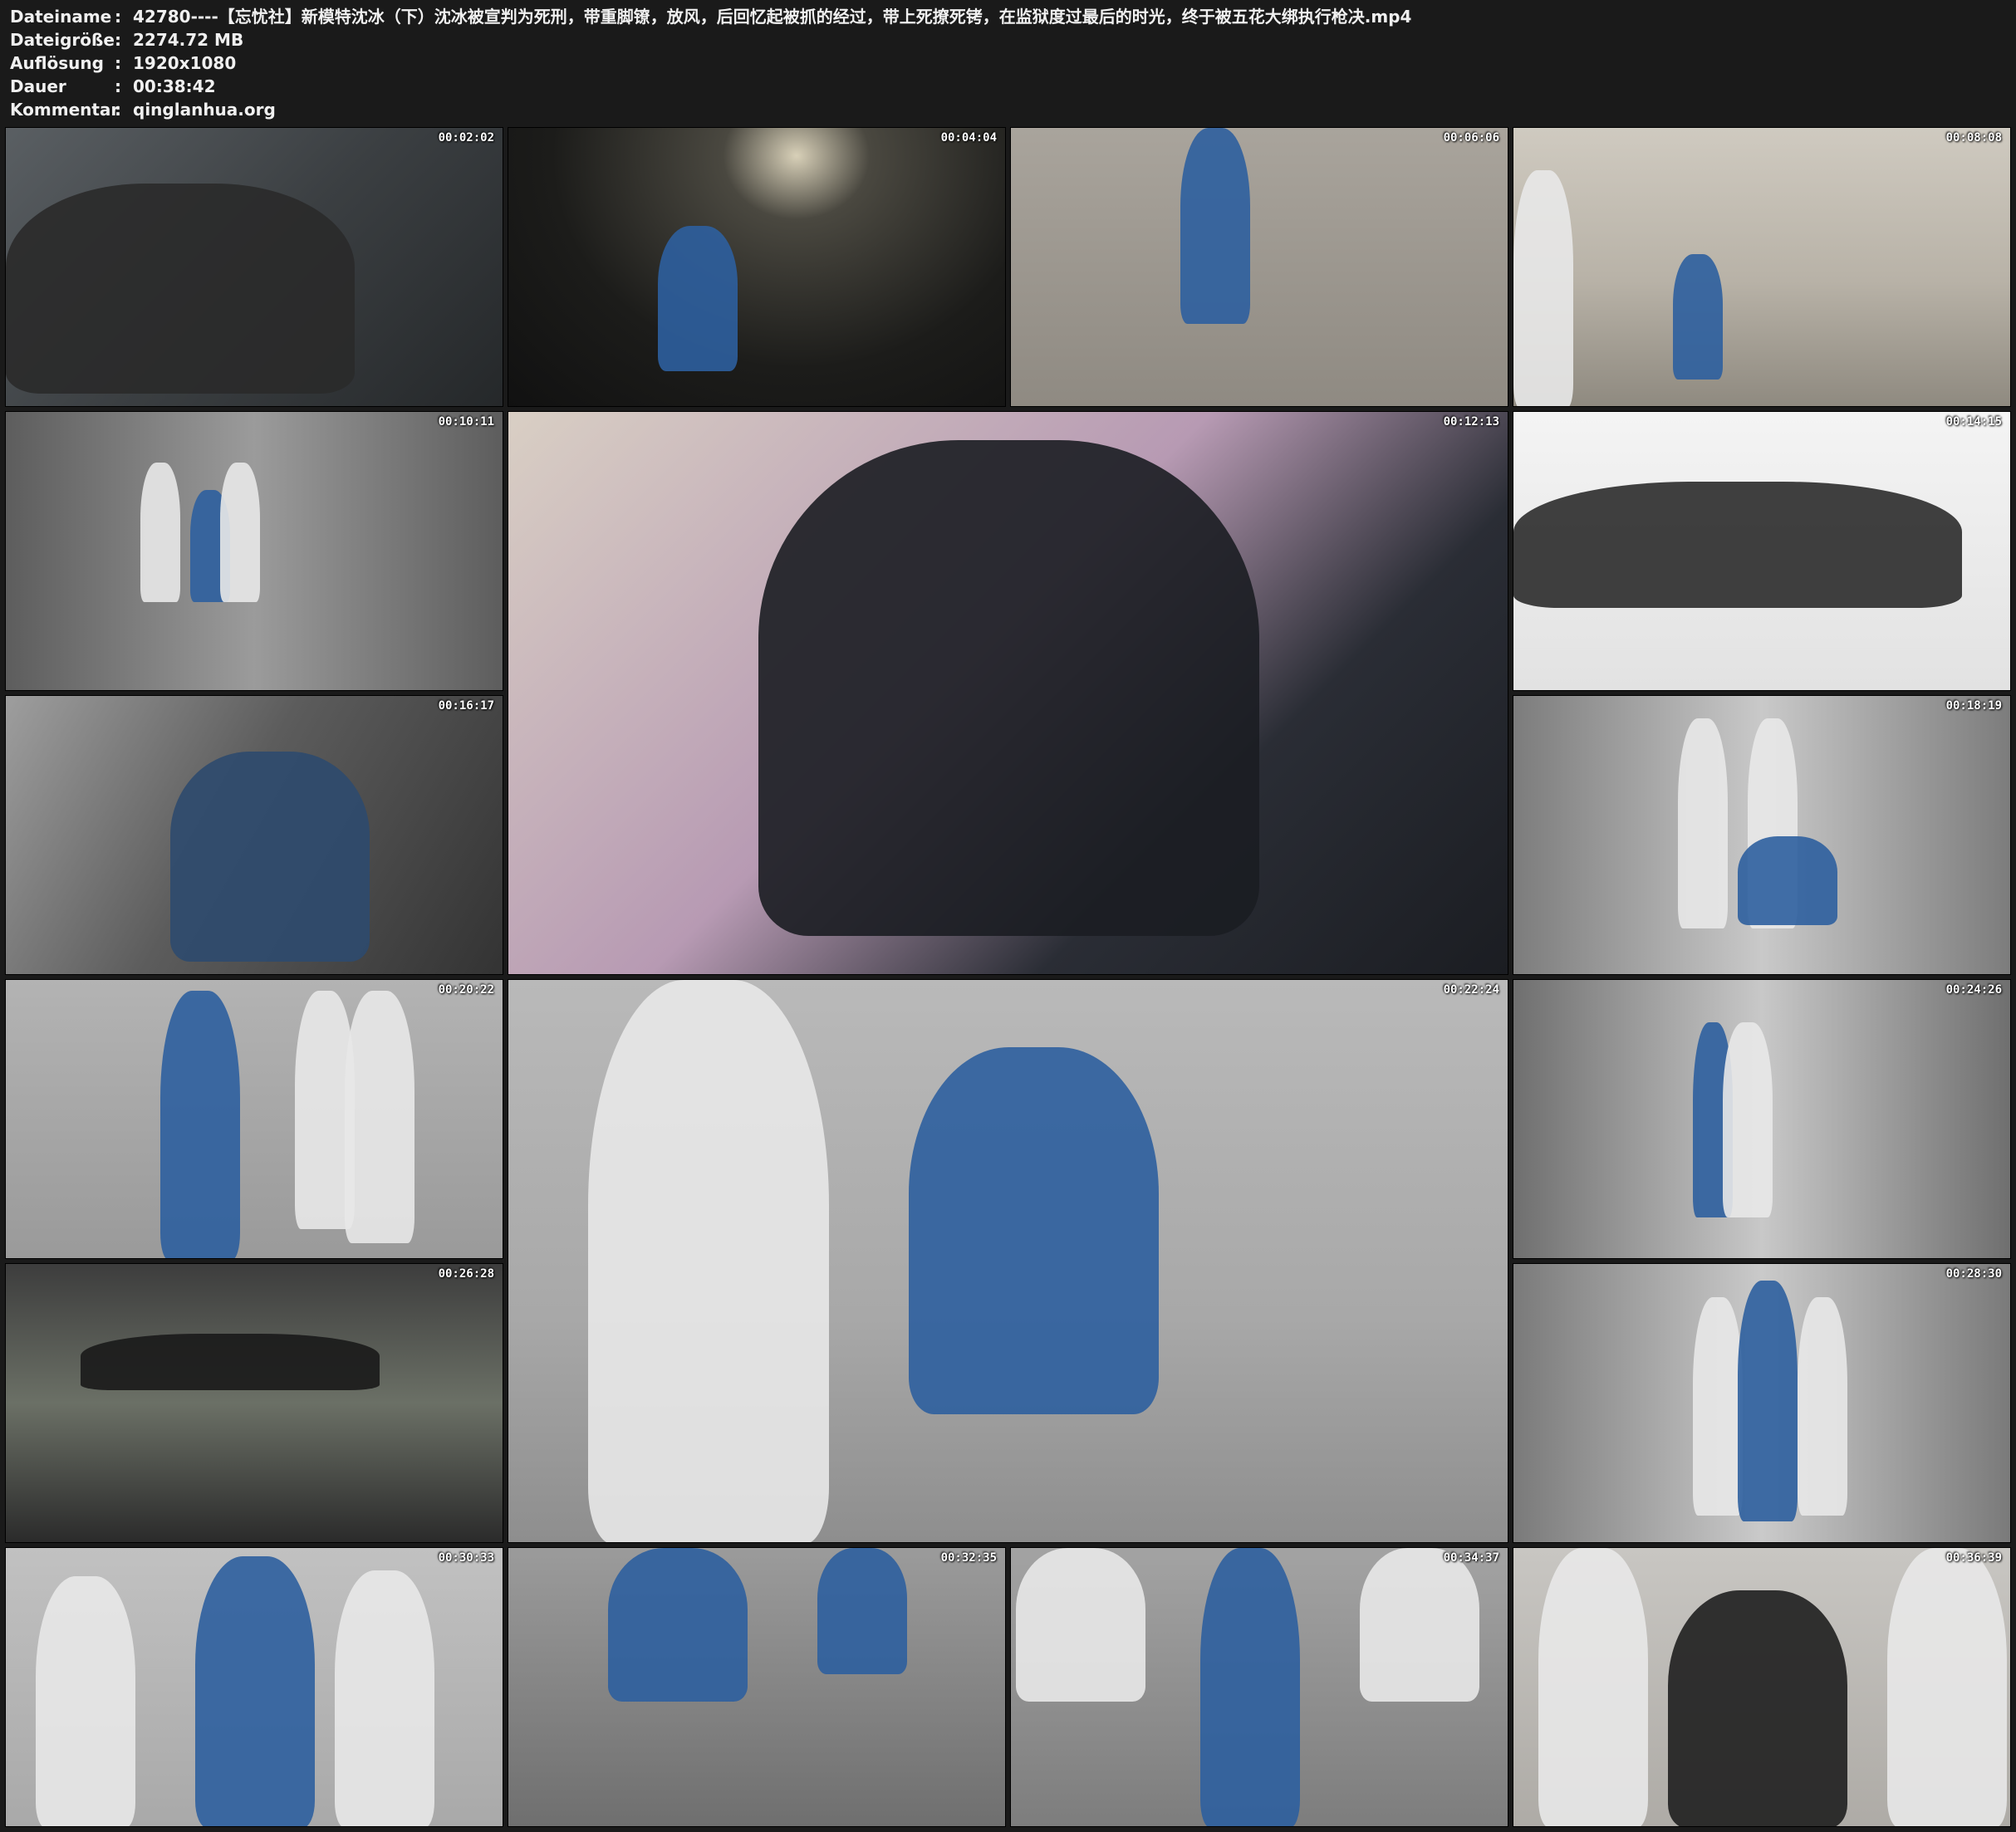 The width and height of the screenshot is (2016, 1832). Describe the element at coordinates (466, 138) in the screenshot. I see `thumbnail-timestamp: 00:02:02` at that location.